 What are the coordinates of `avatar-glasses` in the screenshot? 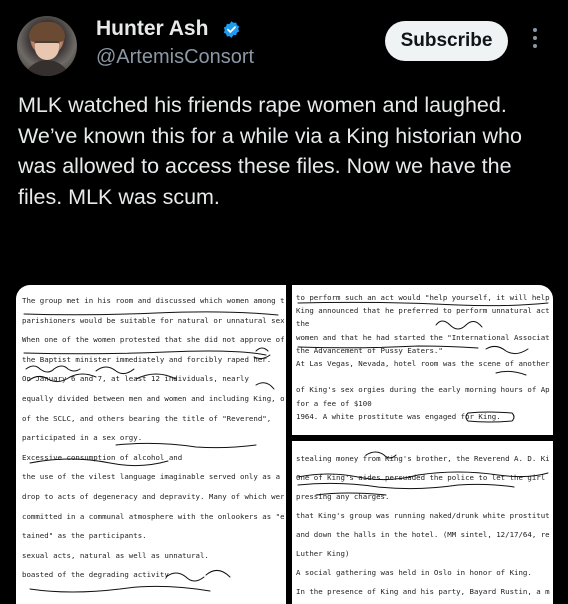 It's located at (47, 45).